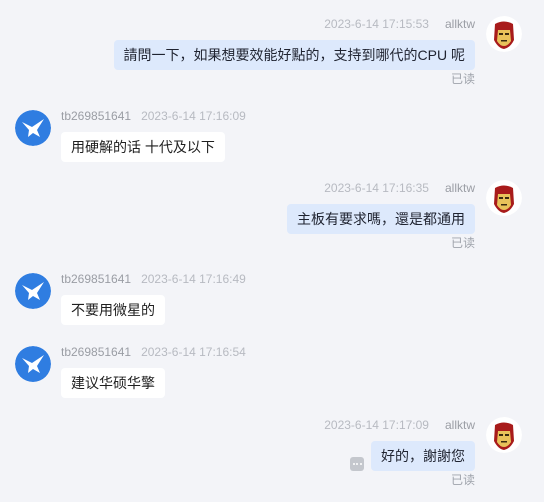 The image size is (544, 502). I want to click on message-meta: 2023-6-14 17:16:35 allktw, so click(399, 188).